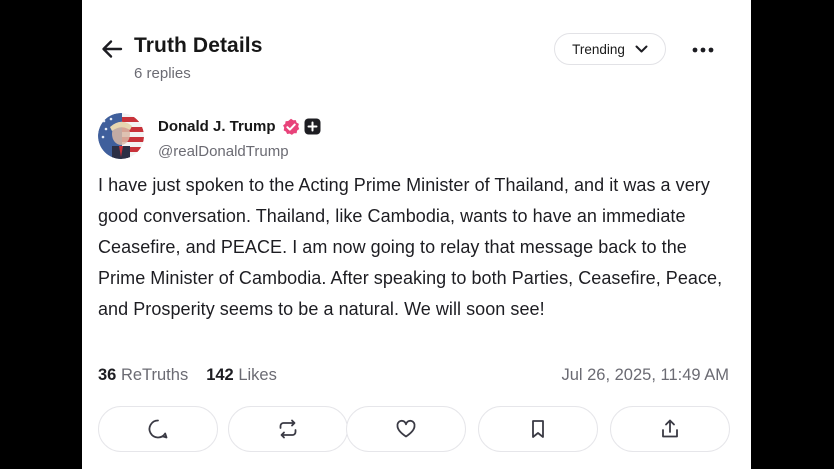 This screenshot has height=469, width=834. I want to click on chevron-down-icon, so click(641, 49).